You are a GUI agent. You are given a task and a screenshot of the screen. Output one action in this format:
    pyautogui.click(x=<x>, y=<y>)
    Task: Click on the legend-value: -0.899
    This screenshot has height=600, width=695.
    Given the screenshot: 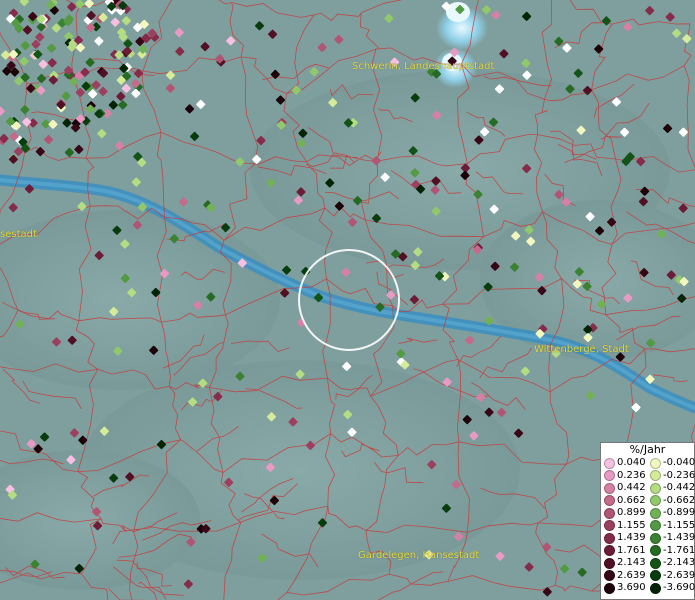 What is the action you would take?
    pyautogui.click(x=679, y=512)
    